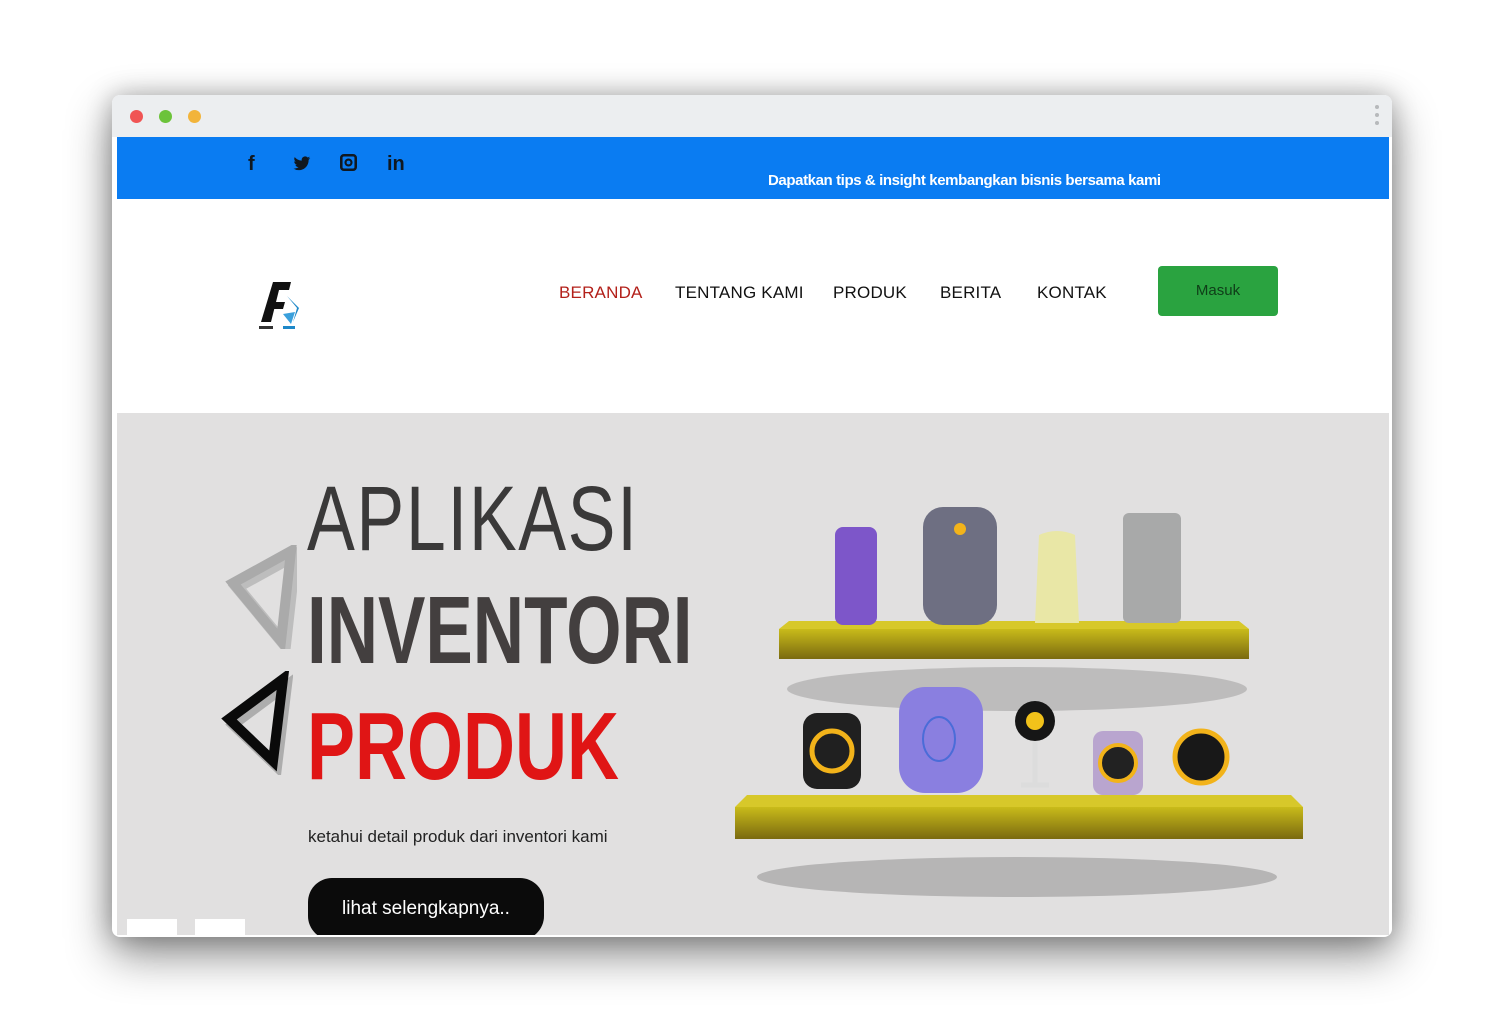 The width and height of the screenshot is (1504, 1018). What do you see at coordinates (396, 164) in the screenshot?
I see `linkedin-icon: in` at bounding box center [396, 164].